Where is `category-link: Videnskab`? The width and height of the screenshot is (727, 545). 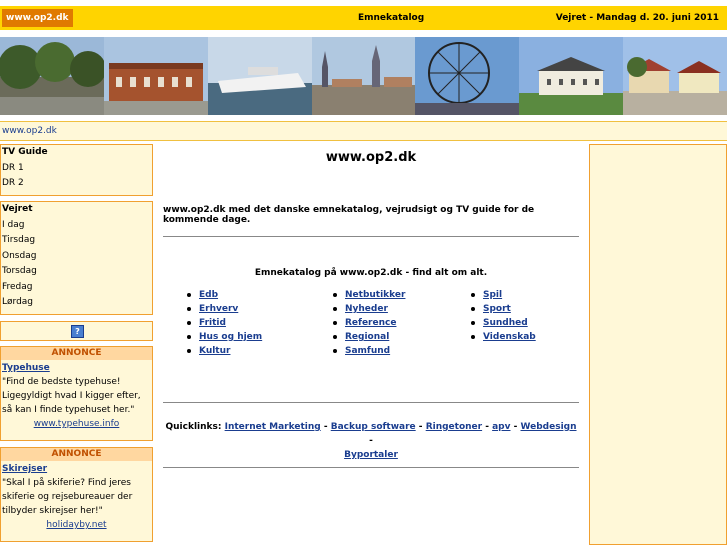
category-link: Videnskab is located at coordinates (502, 337).